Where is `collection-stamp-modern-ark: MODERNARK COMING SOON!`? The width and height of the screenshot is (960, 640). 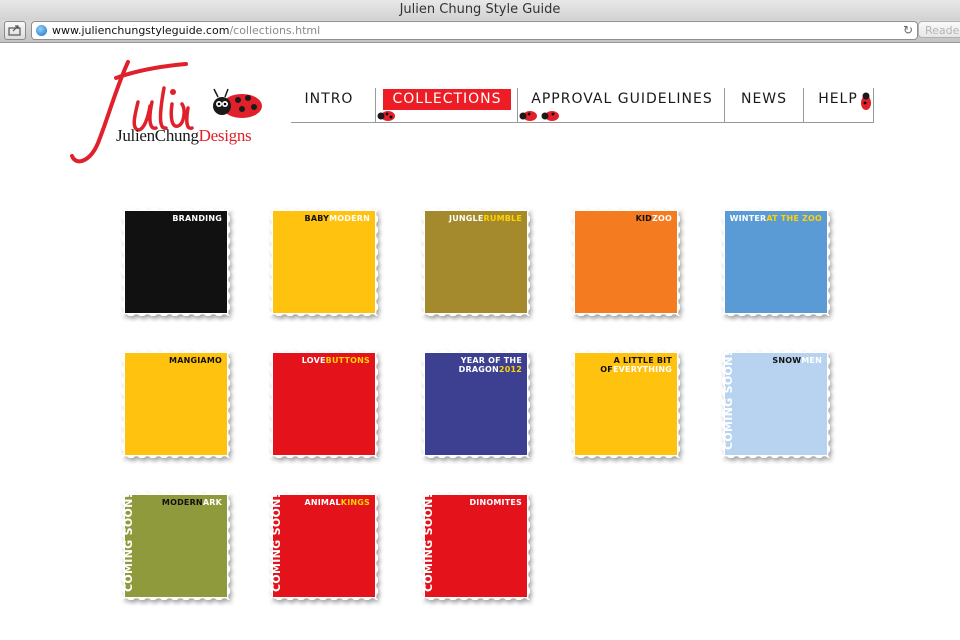
collection-stamp-modern-ark: MODERNARK COMING SOON! is located at coordinates (176, 546).